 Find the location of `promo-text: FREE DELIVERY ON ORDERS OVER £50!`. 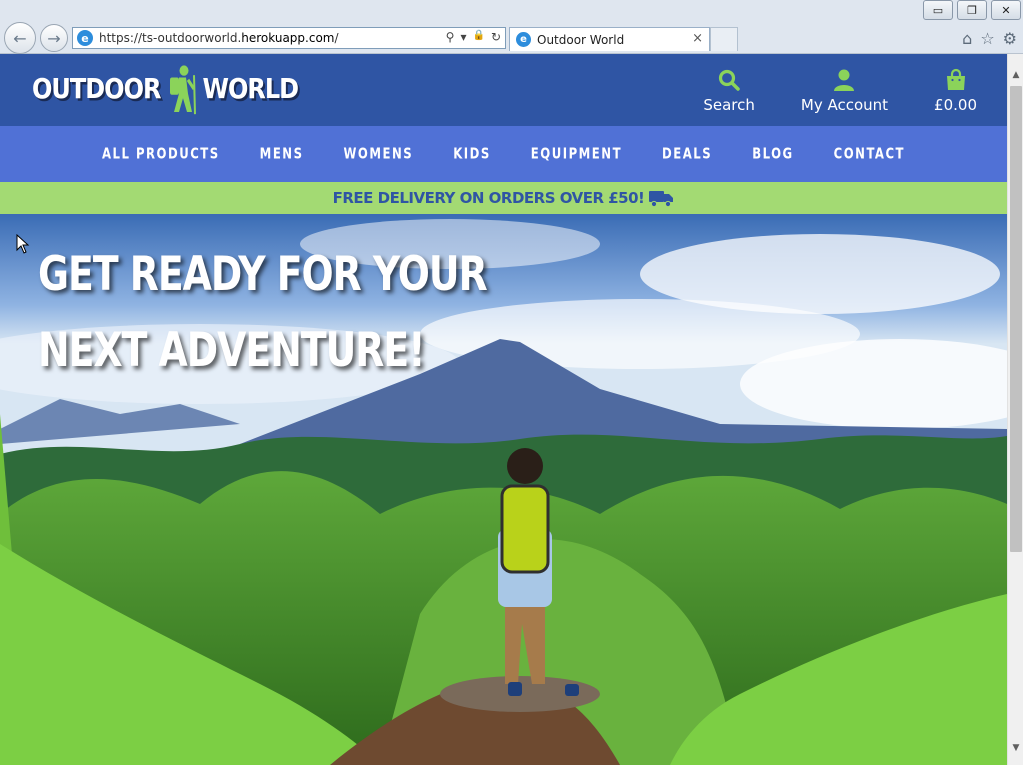

promo-text: FREE DELIVERY ON ORDERS OVER £50! is located at coordinates (488, 198).